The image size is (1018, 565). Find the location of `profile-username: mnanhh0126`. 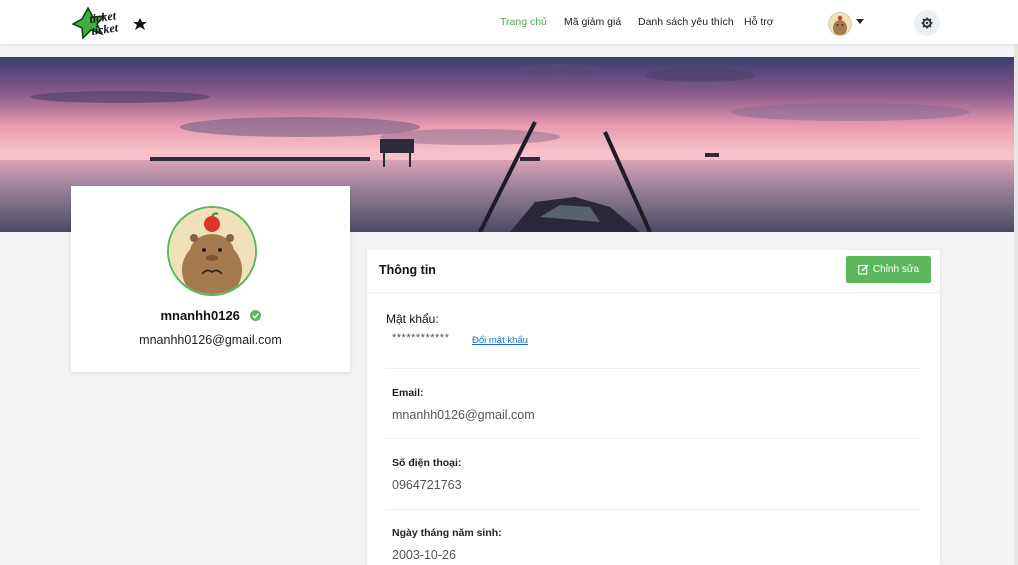

profile-username: mnanhh0126 is located at coordinates (210, 316).